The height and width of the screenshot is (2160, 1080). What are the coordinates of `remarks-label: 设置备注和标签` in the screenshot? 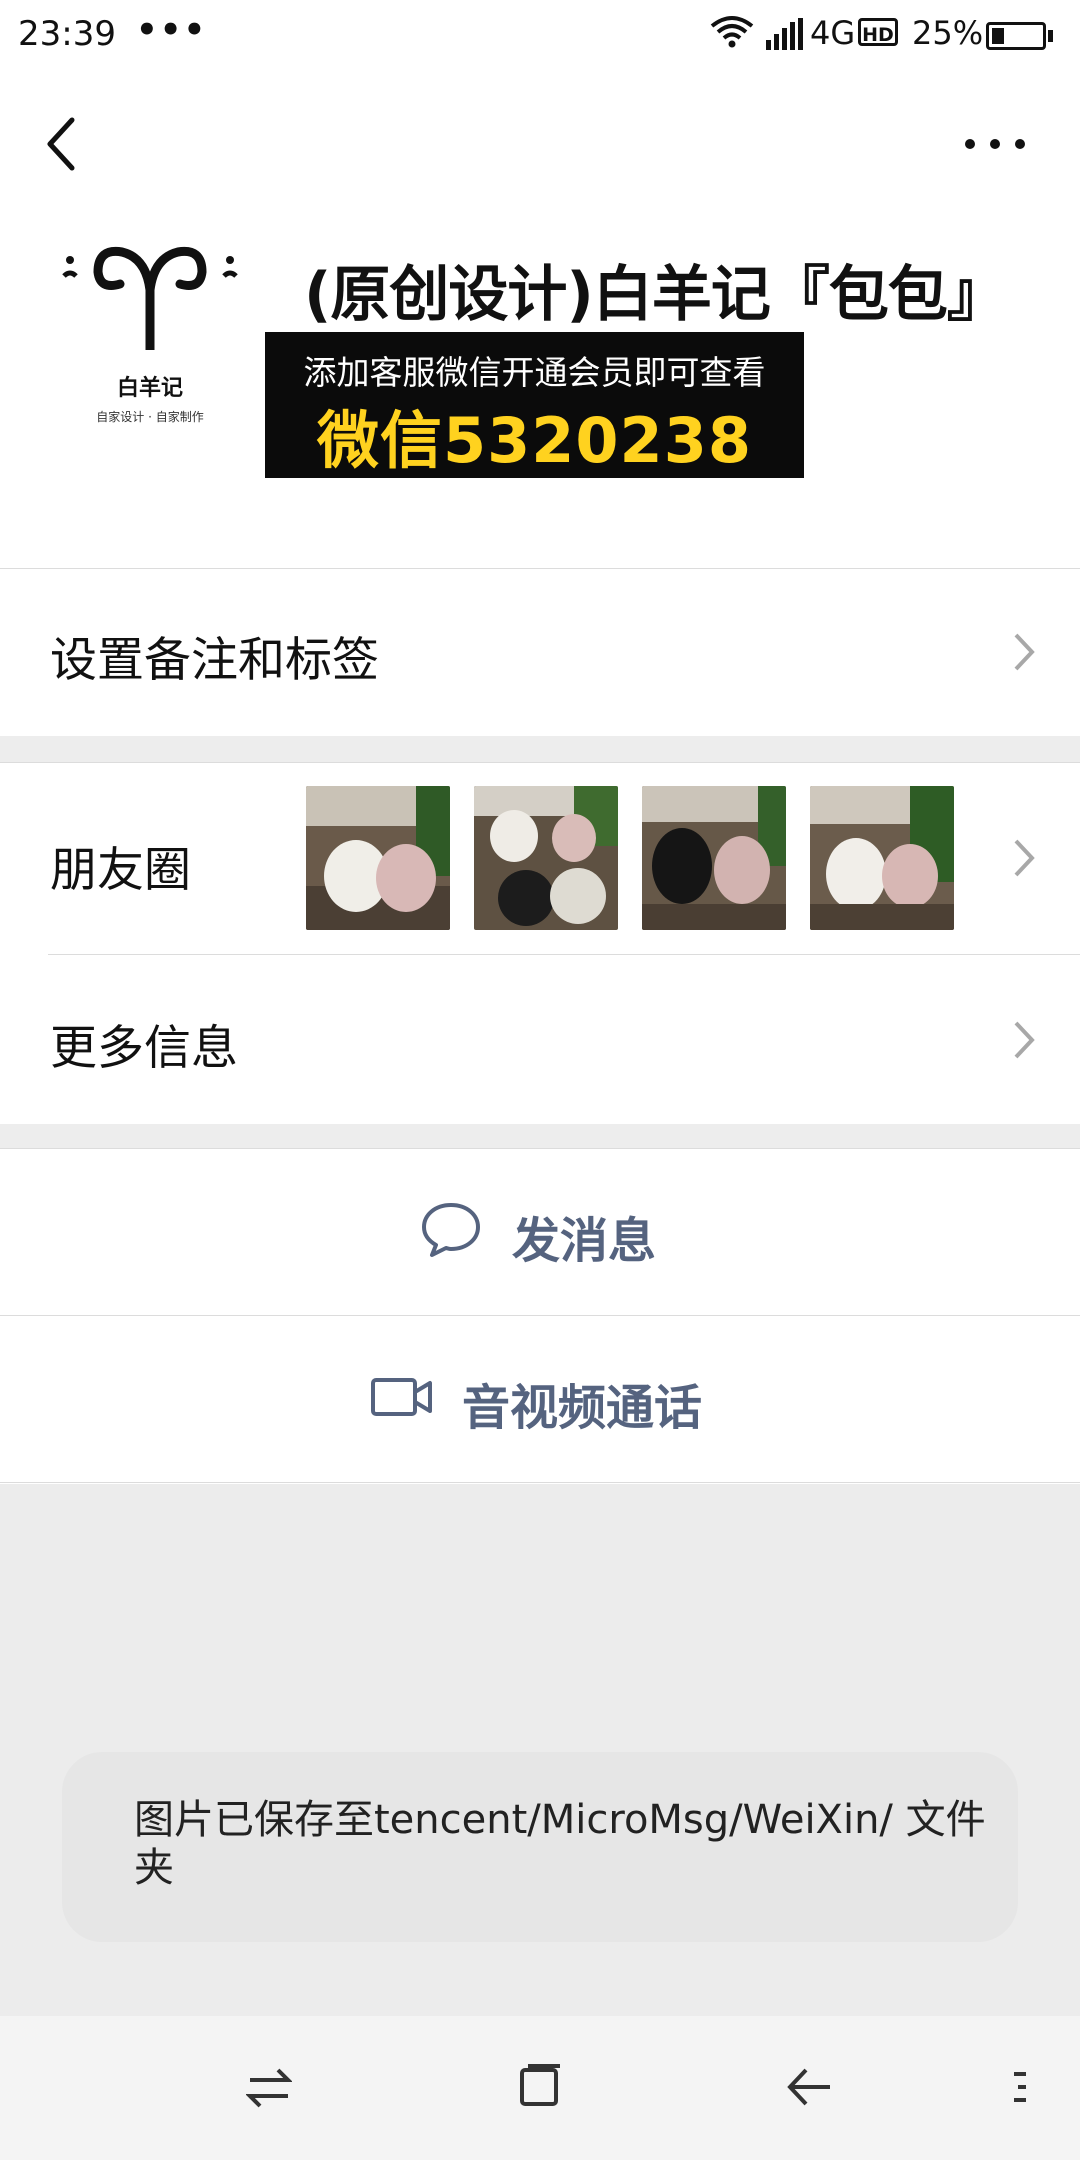 It's located at (214, 660).